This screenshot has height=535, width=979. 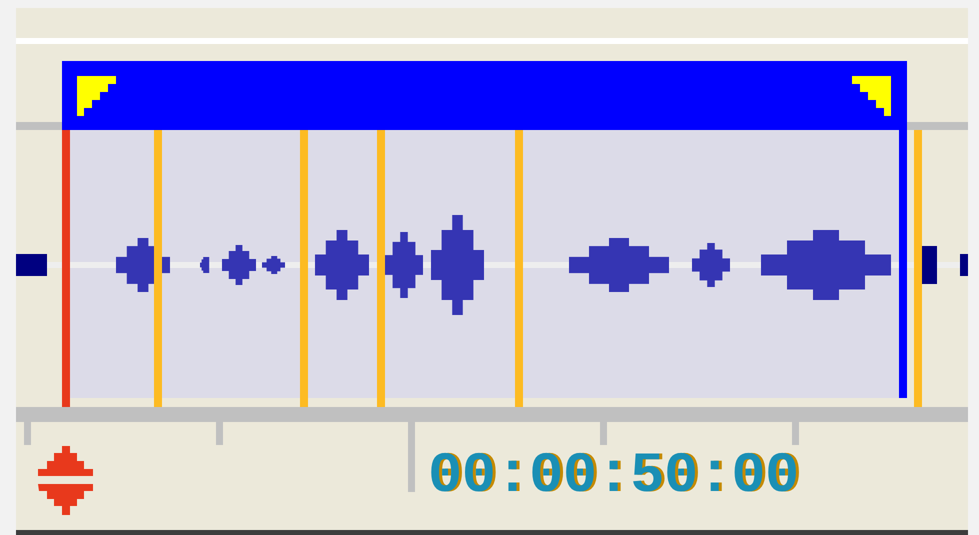 I want to click on zoom-icon, so click(x=65, y=480).